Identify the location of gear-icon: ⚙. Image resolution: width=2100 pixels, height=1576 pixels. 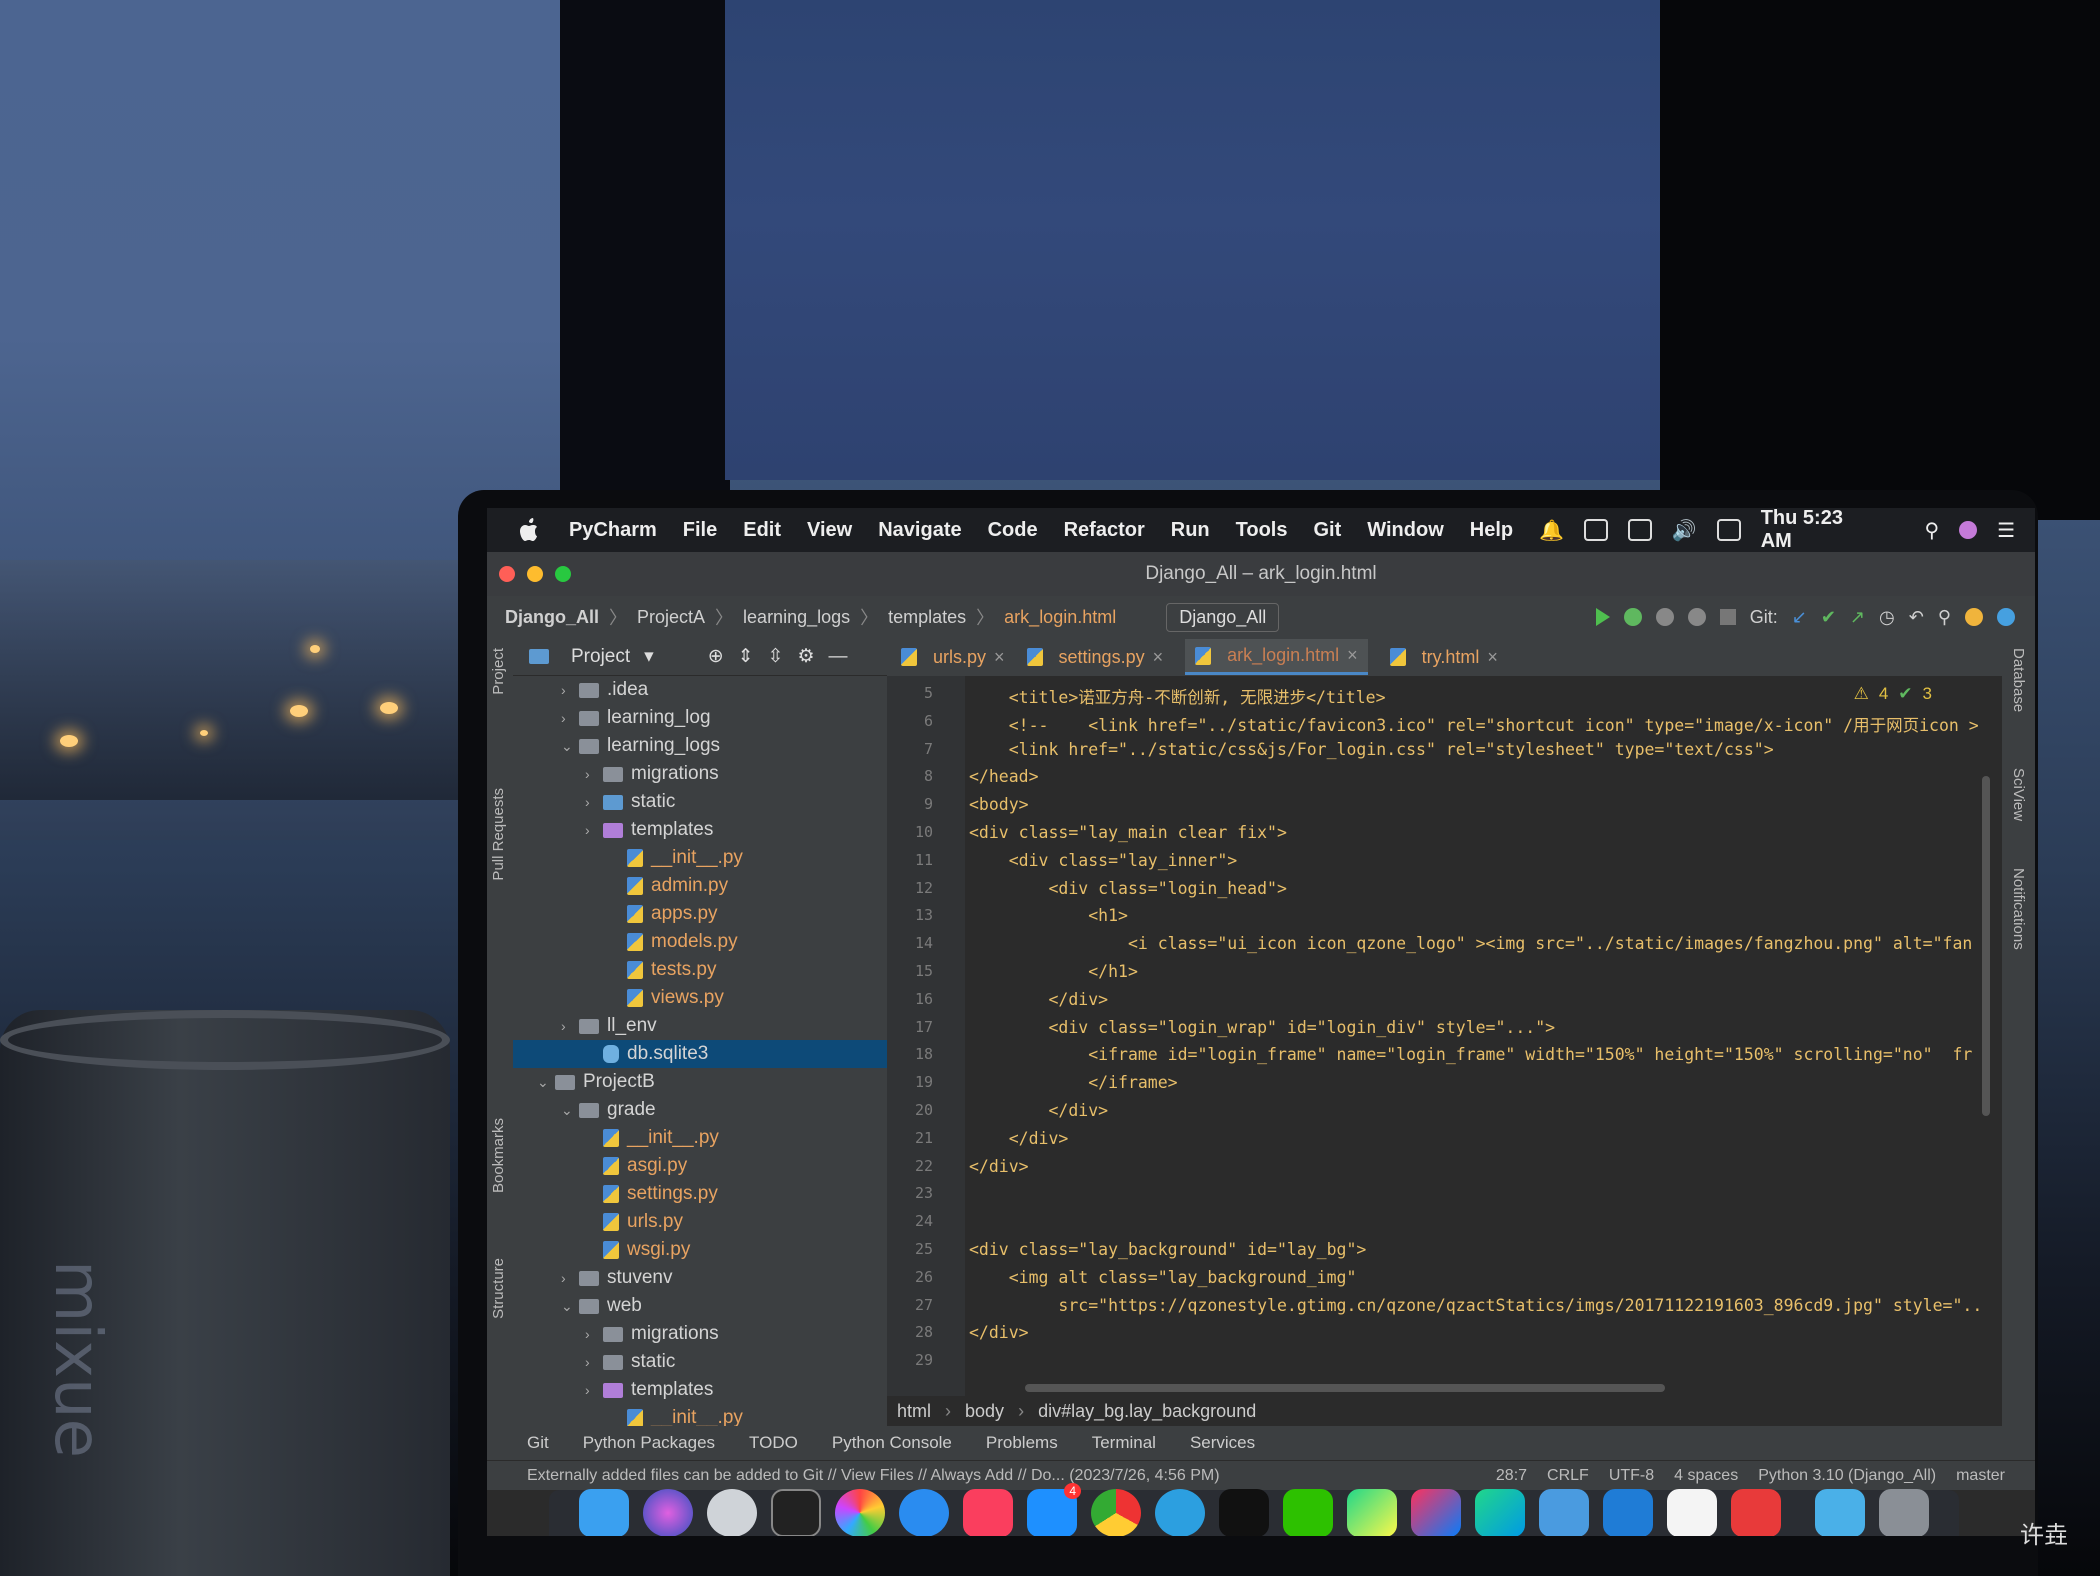
(805, 656).